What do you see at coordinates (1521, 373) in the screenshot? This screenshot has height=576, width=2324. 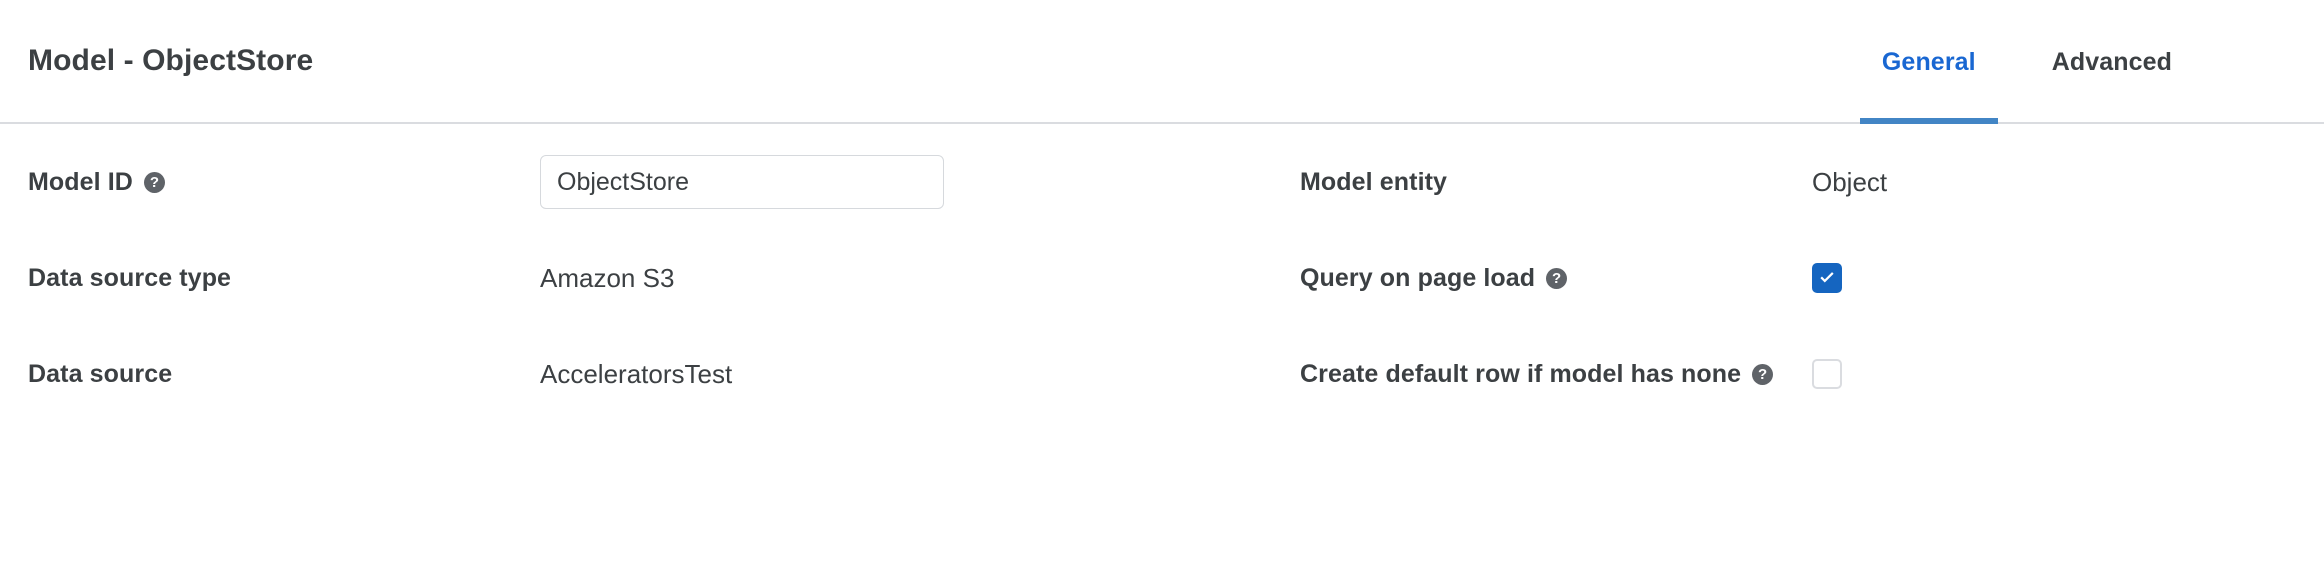 I see `create-default-row-label-text: Create default row if model has none` at bounding box center [1521, 373].